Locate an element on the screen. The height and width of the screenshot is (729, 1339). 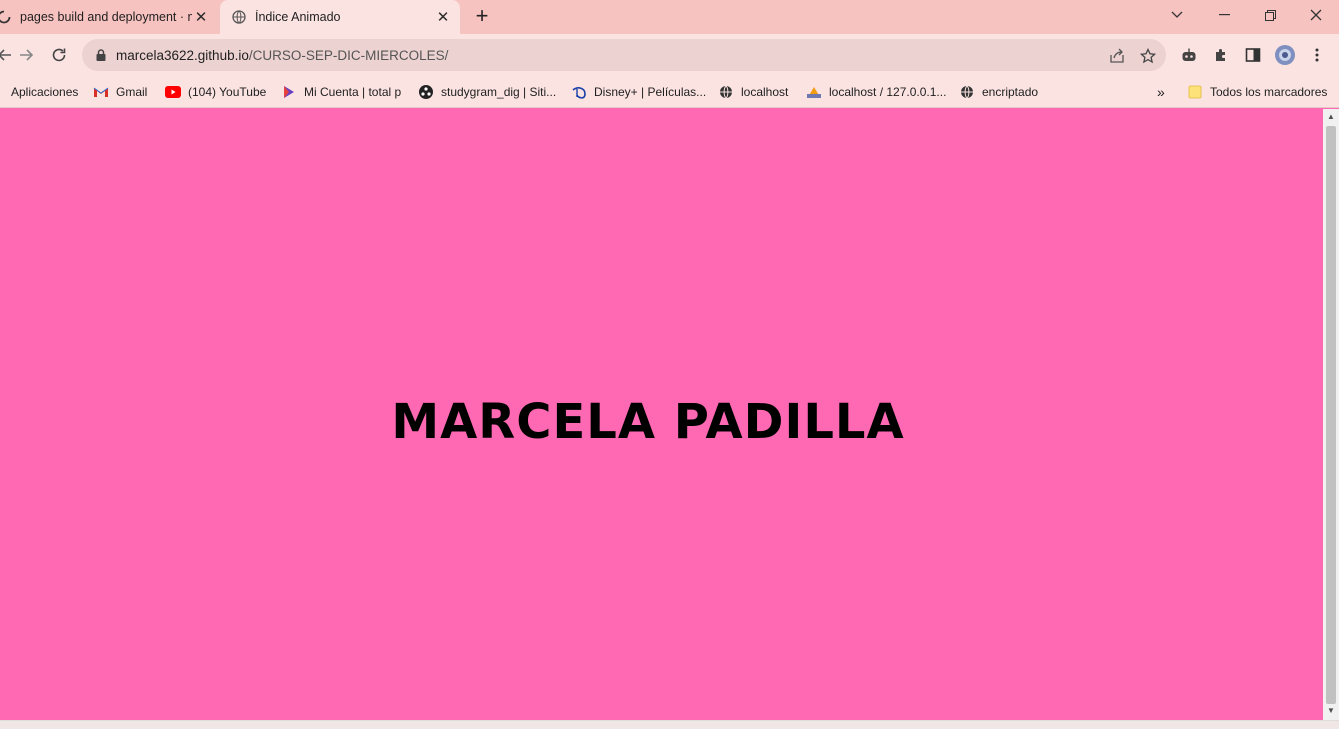
bookmark-label: (104) YouTube is located at coordinates (227, 92).